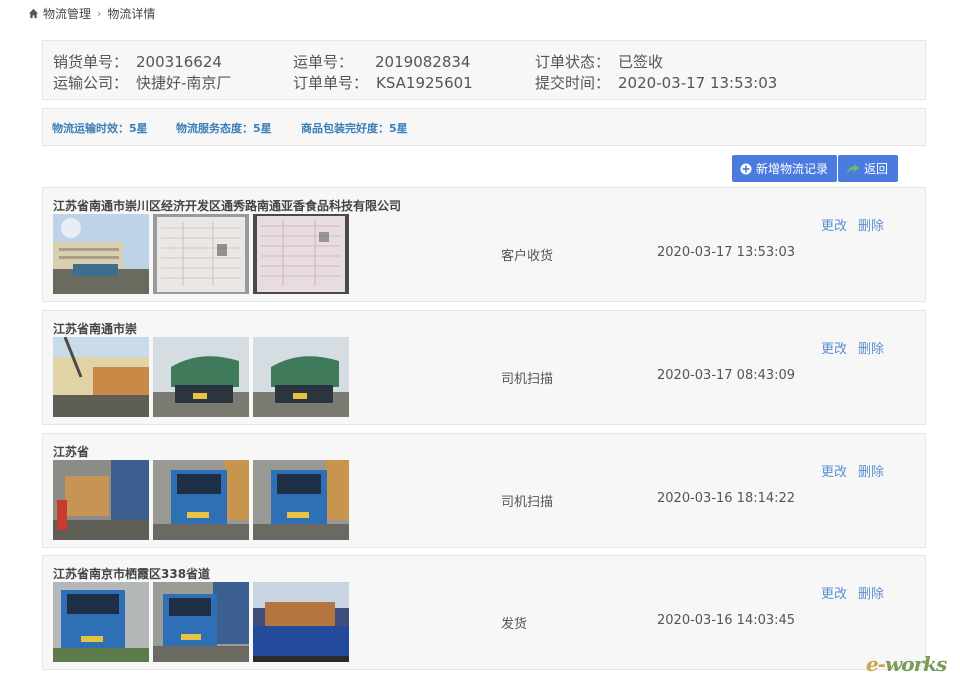  I want to click on record-photo-flatbed-cargo, so click(301, 622).